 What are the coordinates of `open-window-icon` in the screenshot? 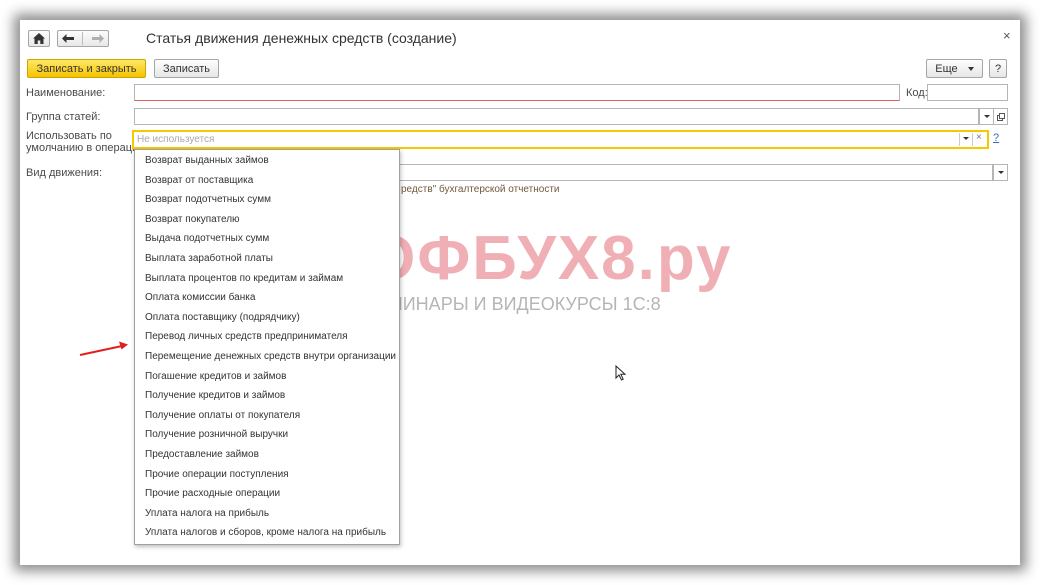 It's located at (1000, 116).